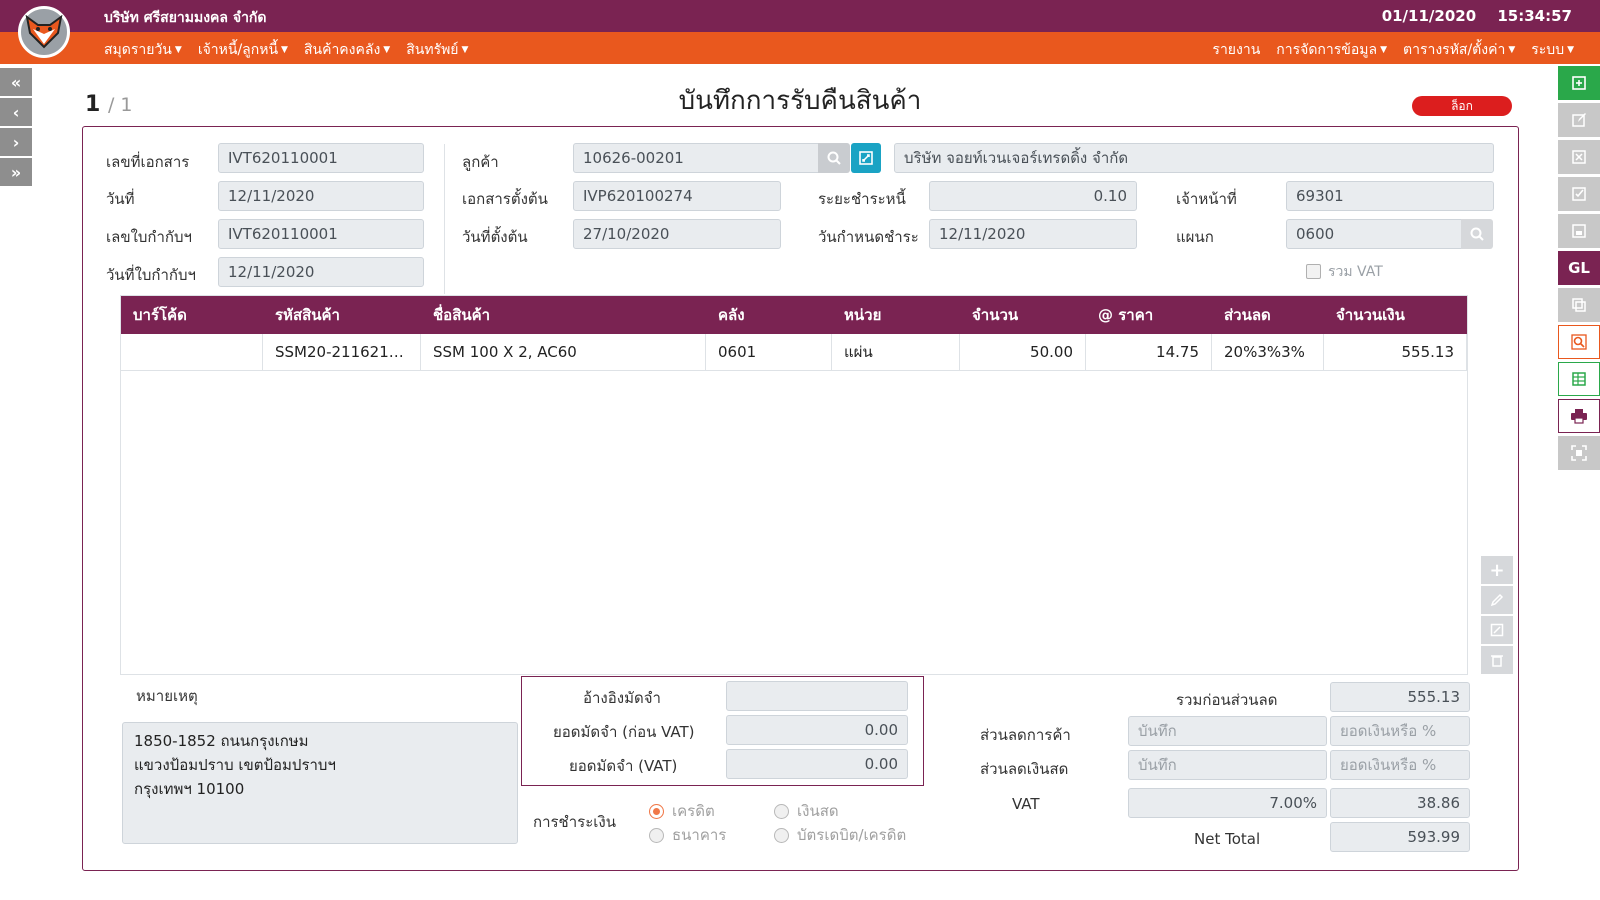 This screenshot has width=1600, height=900. Describe the element at coordinates (1400, 837) in the screenshot. I see `net-total-field: 593.99` at that location.